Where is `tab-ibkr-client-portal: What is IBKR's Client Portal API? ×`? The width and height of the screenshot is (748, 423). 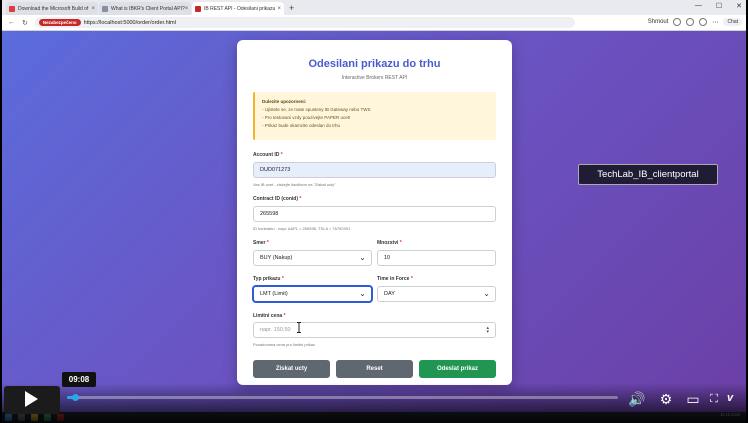
tab-ibkr-client-portal: What is IBKR's Client Portal API? × is located at coordinates (145, 8).